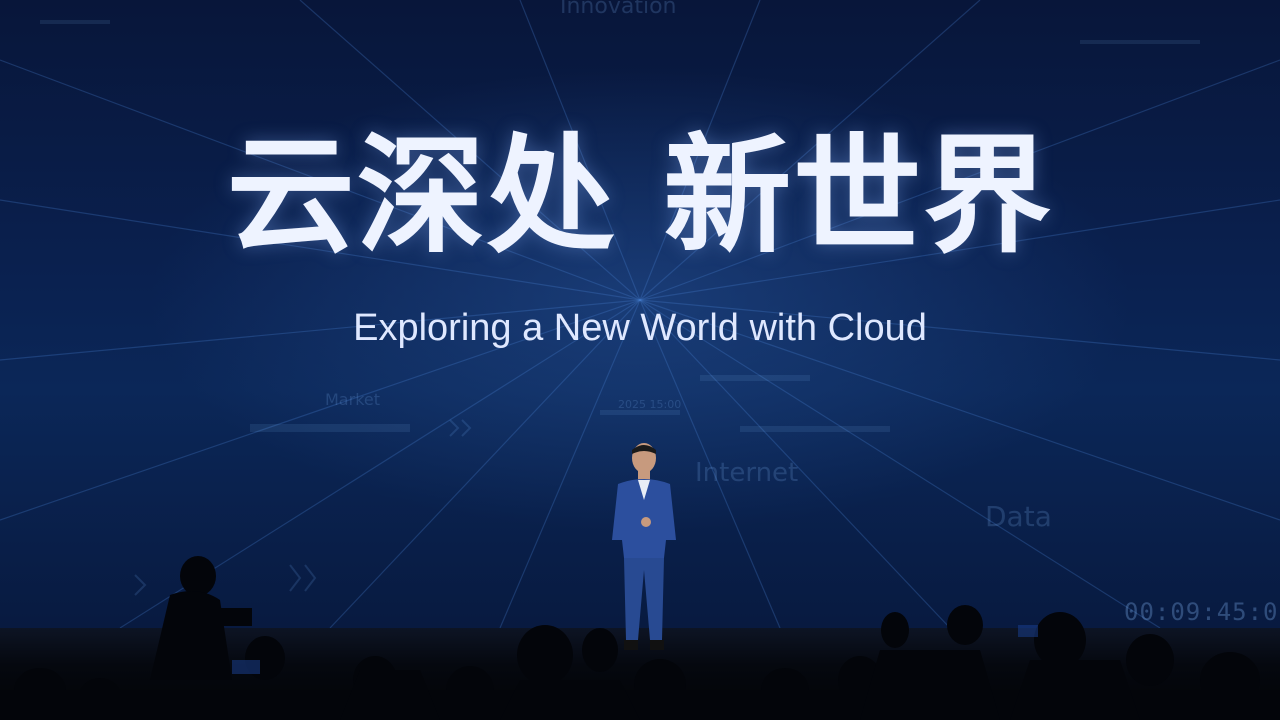 The width and height of the screenshot is (1280, 720). Describe the element at coordinates (618, 9) in the screenshot. I see `faint-text-top: Innovation` at that location.